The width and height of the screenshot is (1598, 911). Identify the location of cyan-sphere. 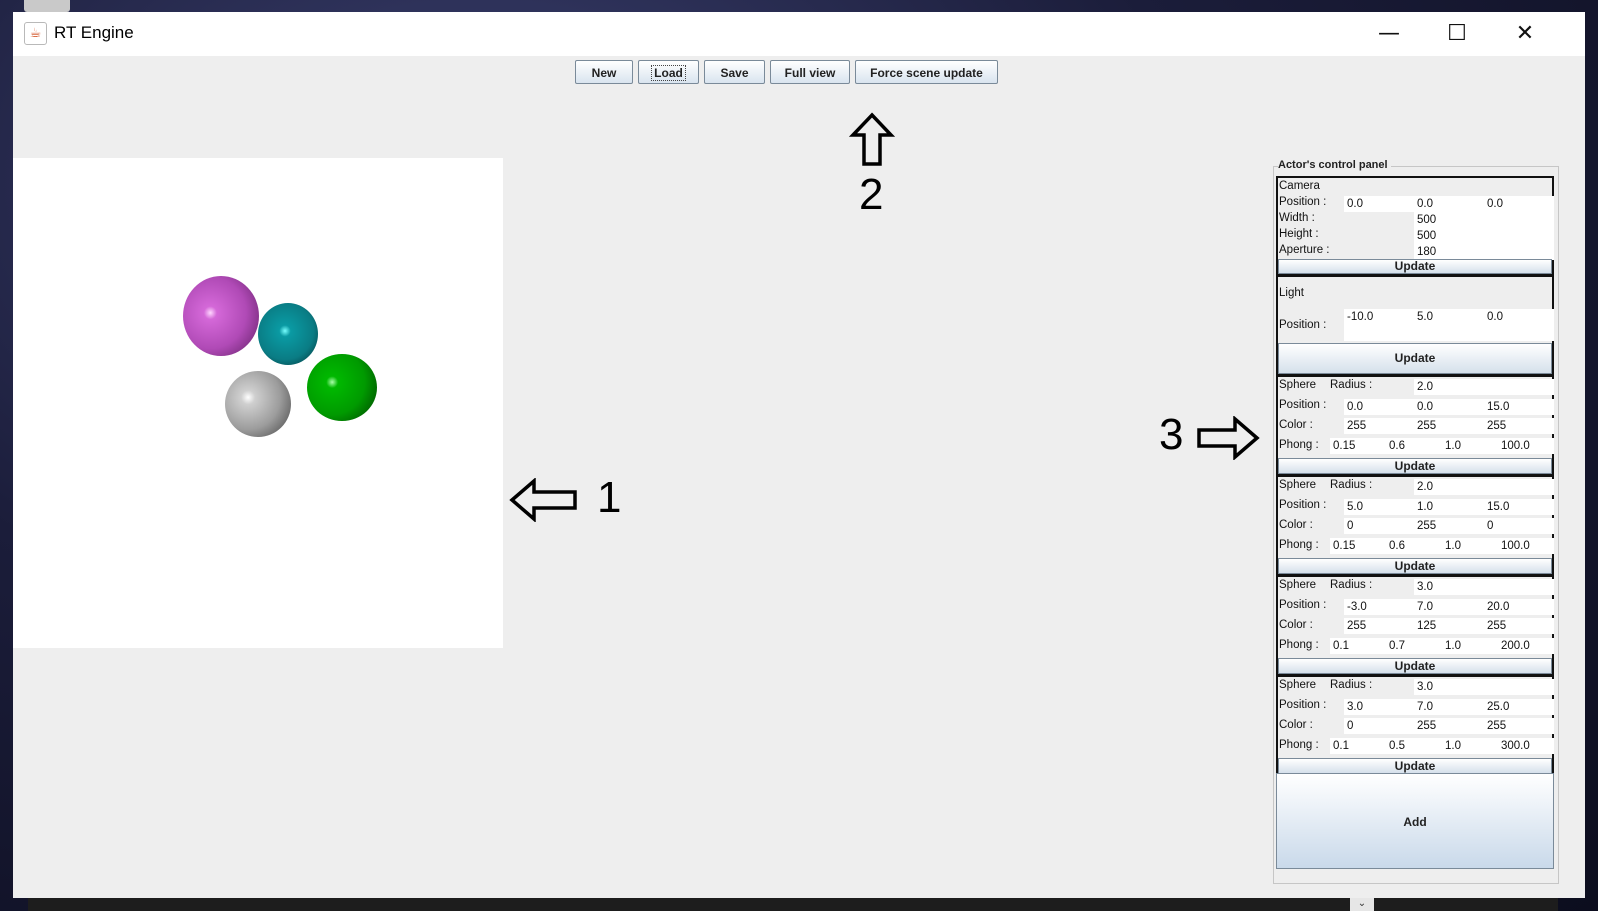
(288, 334).